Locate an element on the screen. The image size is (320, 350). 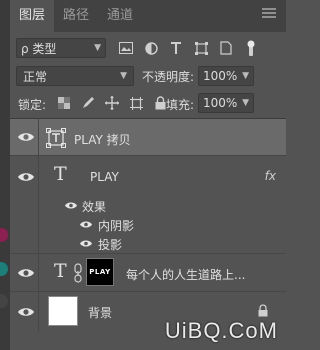
lock-icons is located at coordinates (112, 103).